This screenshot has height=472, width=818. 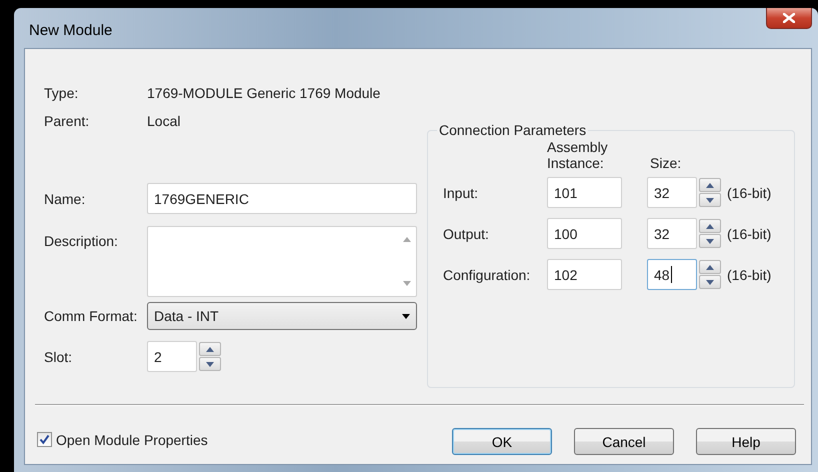 I want to click on row-label: Output:, so click(x=466, y=234).